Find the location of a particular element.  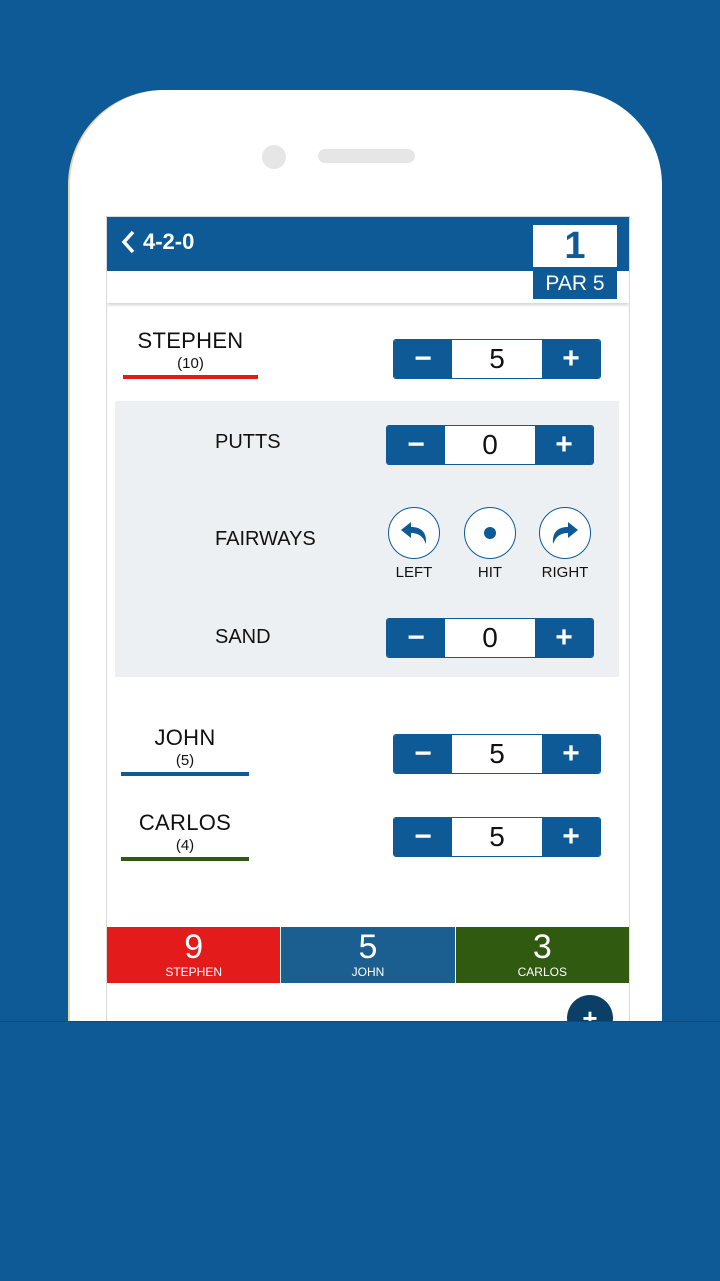

player-handicap: (4) is located at coordinates (185, 845).